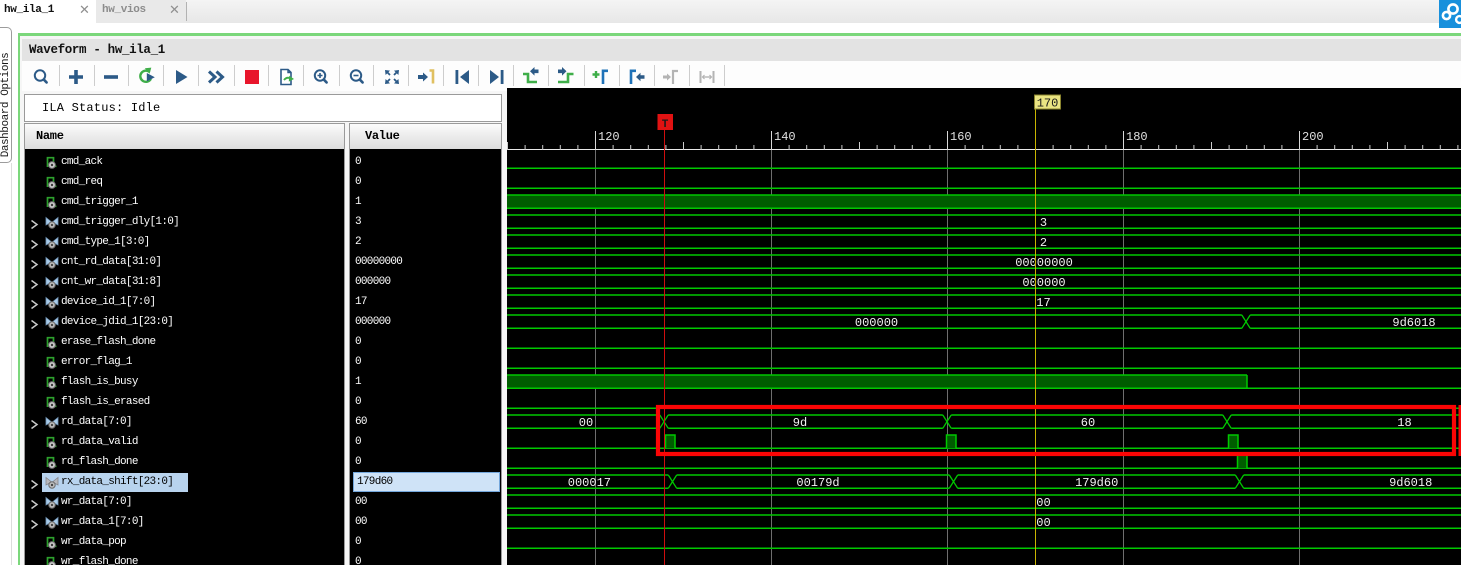 This screenshot has height=565, width=1461. I want to click on svg-text: 60, so click(1088, 423).